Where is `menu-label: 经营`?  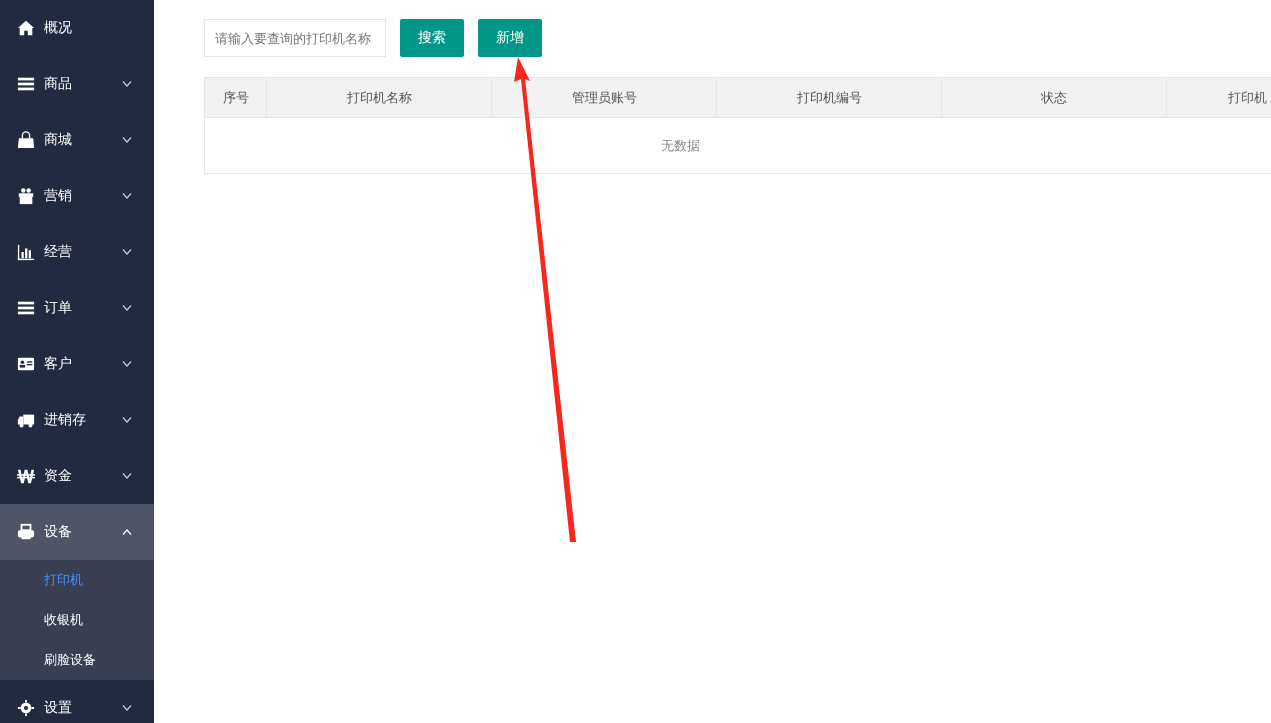 menu-label: 经营 is located at coordinates (58, 252).